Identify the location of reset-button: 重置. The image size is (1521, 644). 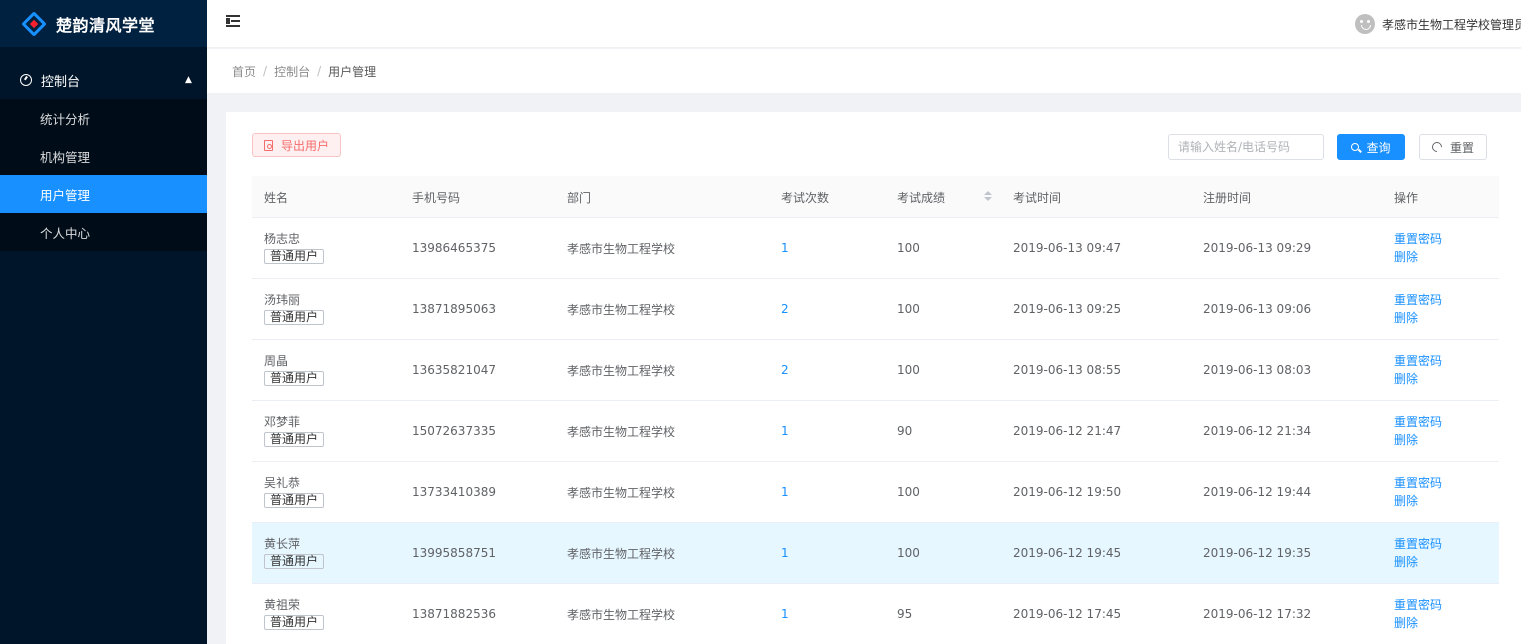
(1453, 147).